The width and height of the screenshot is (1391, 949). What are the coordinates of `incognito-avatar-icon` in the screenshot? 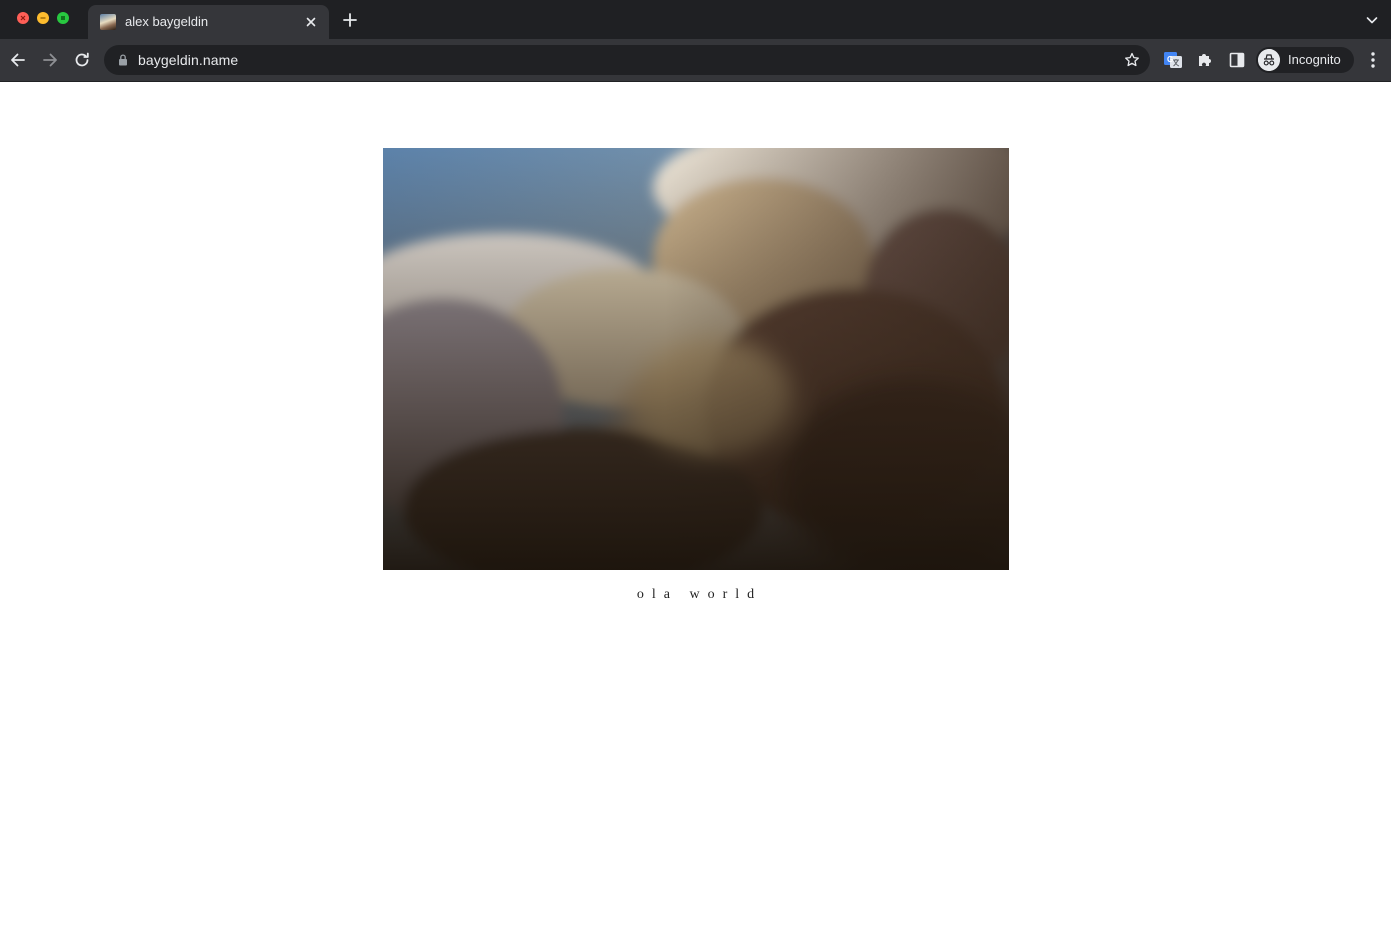 It's located at (1269, 60).